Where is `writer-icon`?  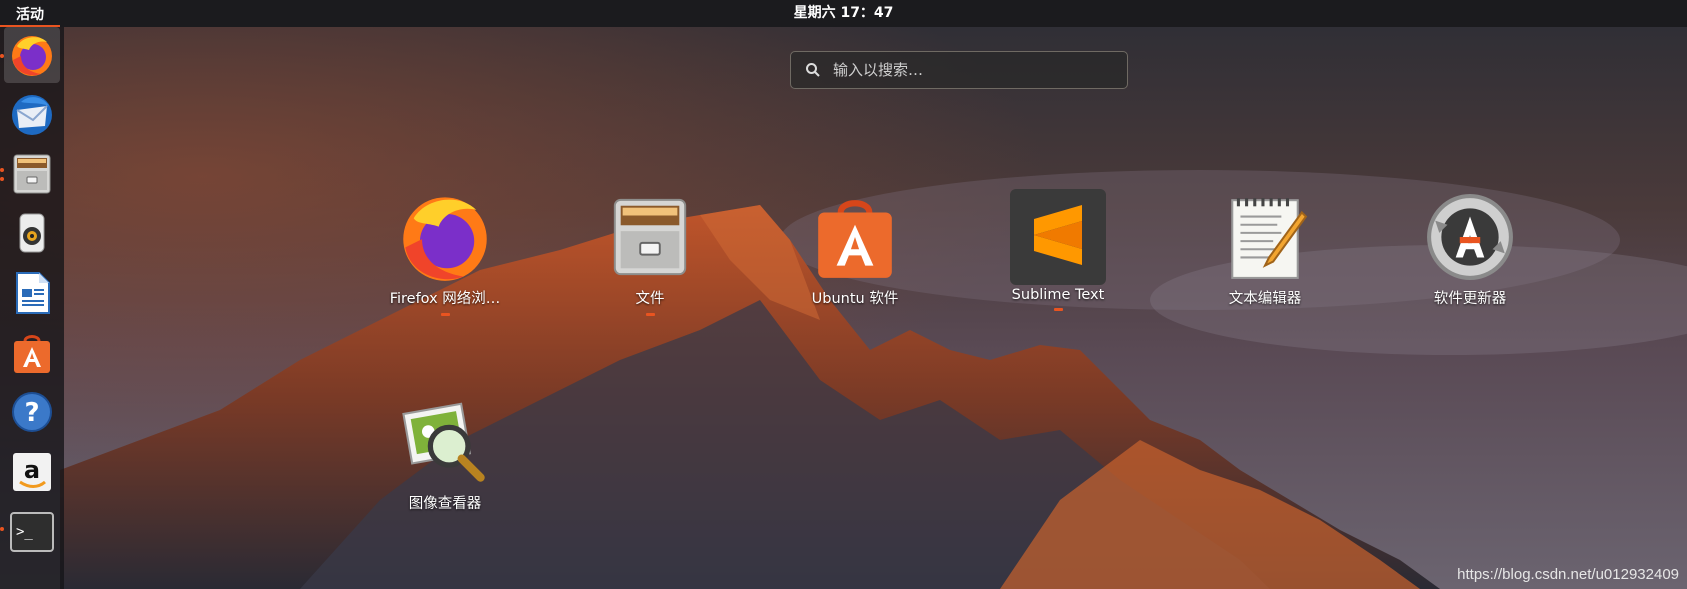 writer-icon is located at coordinates (33, 293).